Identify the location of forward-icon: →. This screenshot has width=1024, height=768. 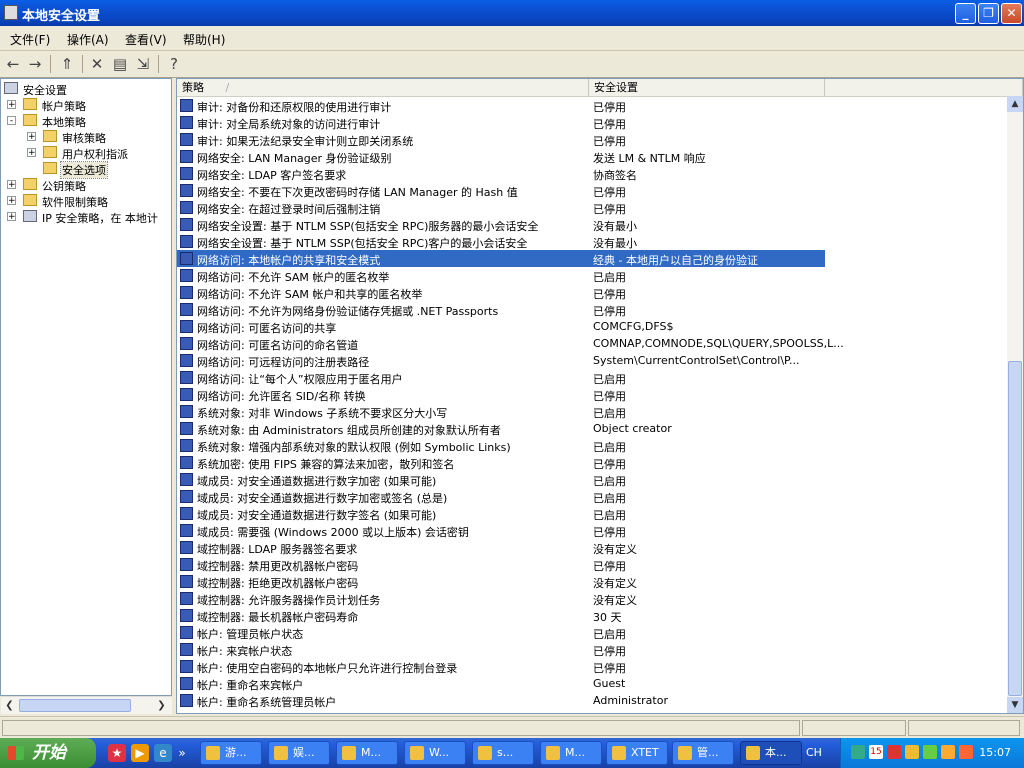
(35, 64).